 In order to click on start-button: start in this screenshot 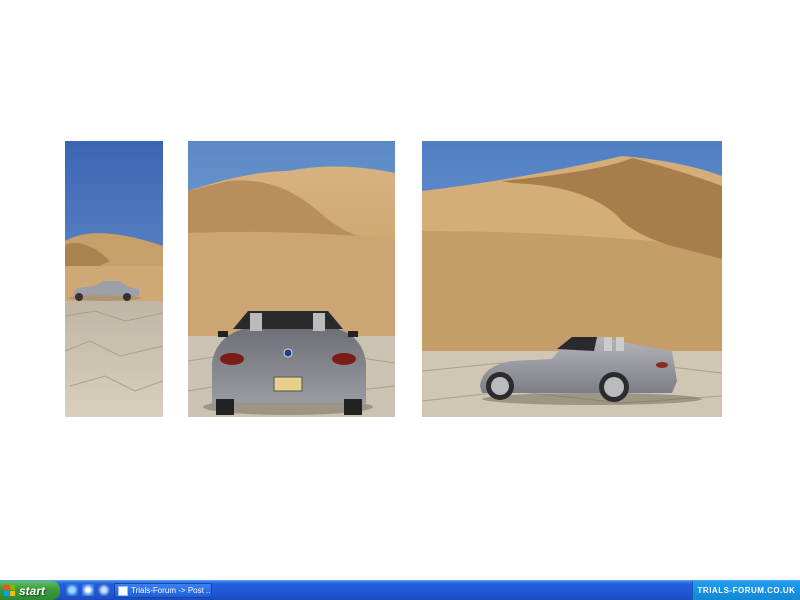, I will do `click(30, 590)`.